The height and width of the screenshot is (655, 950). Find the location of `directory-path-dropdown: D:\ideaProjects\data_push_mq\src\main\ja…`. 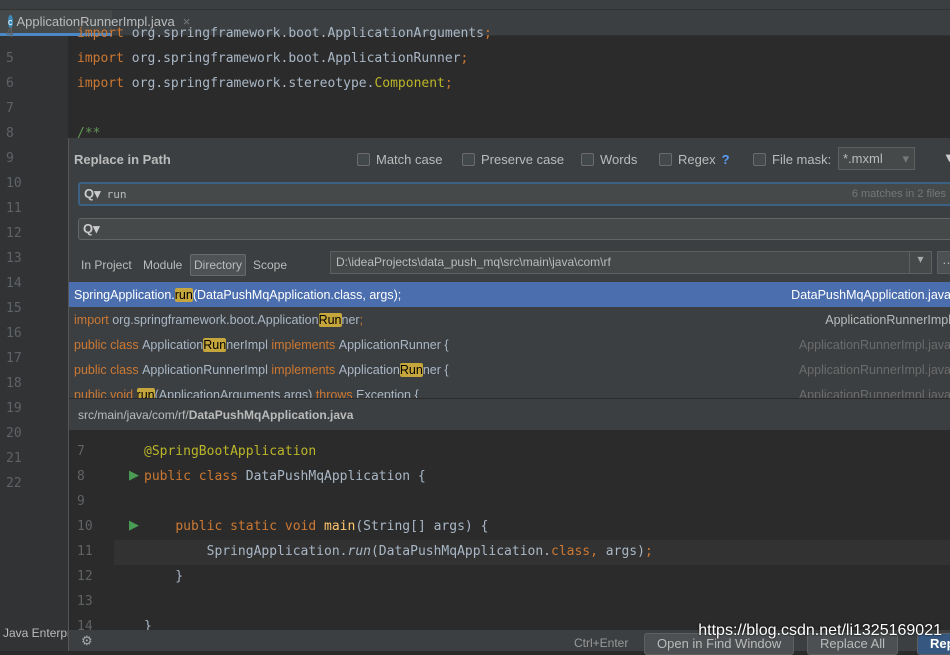

directory-path-dropdown: D:\ideaProjects\data_push_mq\src\main\ja… is located at coordinates (631, 262).